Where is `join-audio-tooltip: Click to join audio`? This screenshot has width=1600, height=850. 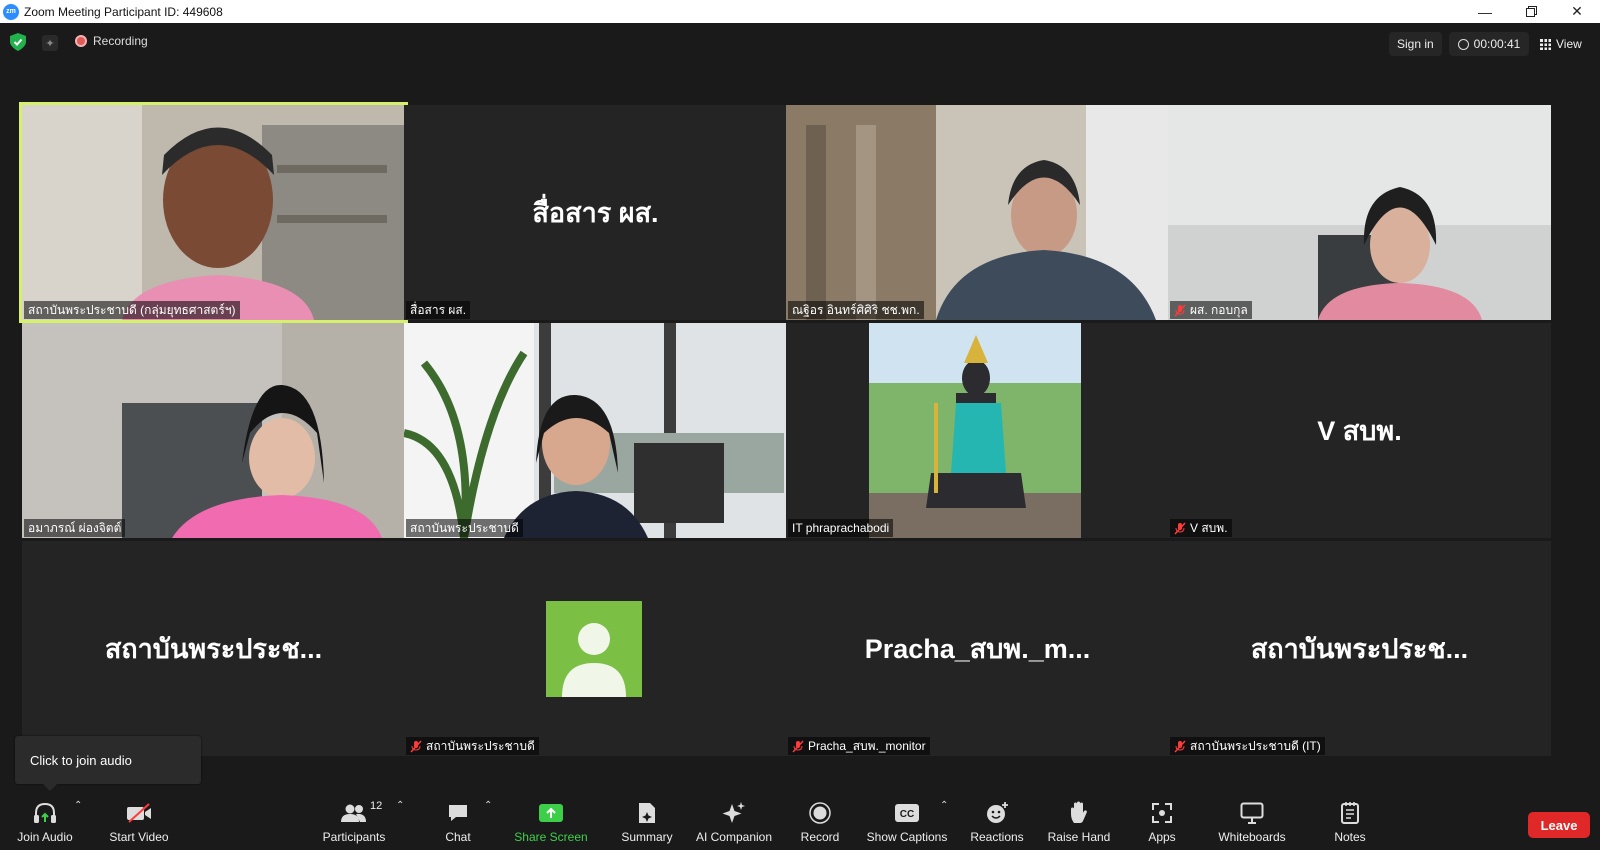 join-audio-tooltip: Click to join audio is located at coordinates (108, 763).